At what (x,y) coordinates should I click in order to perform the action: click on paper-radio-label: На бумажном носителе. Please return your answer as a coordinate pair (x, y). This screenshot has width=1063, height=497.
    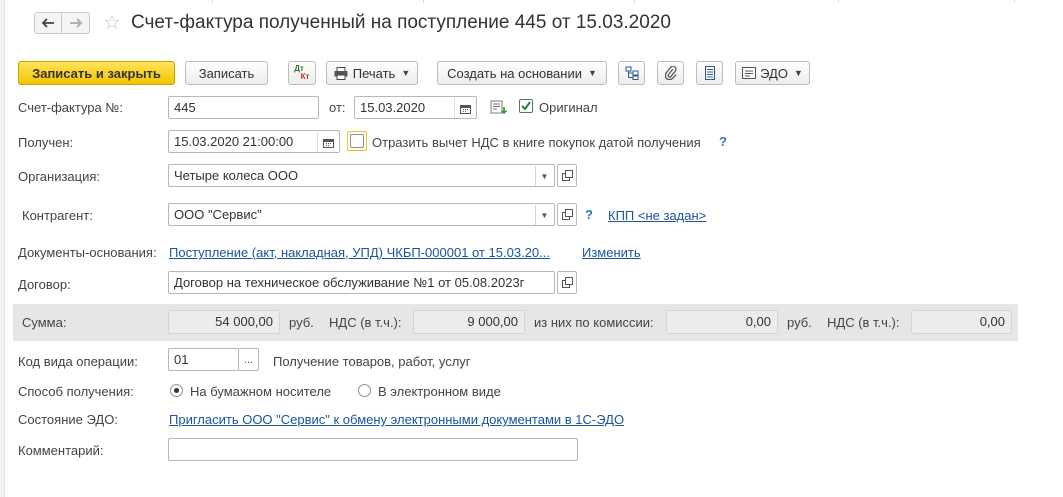
    Looking at the image, I should click on (261, 391).